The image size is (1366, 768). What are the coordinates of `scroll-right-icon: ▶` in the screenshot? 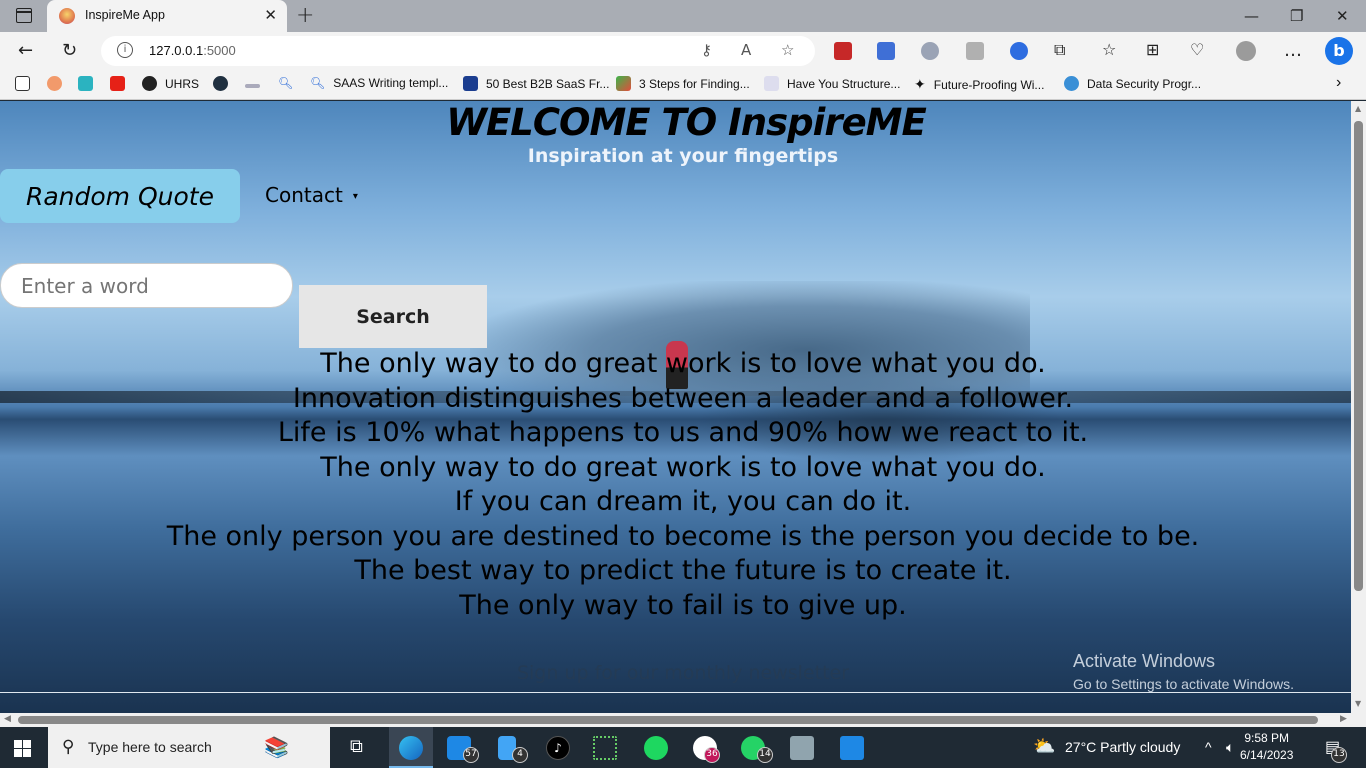 It's located at (1343, 719).